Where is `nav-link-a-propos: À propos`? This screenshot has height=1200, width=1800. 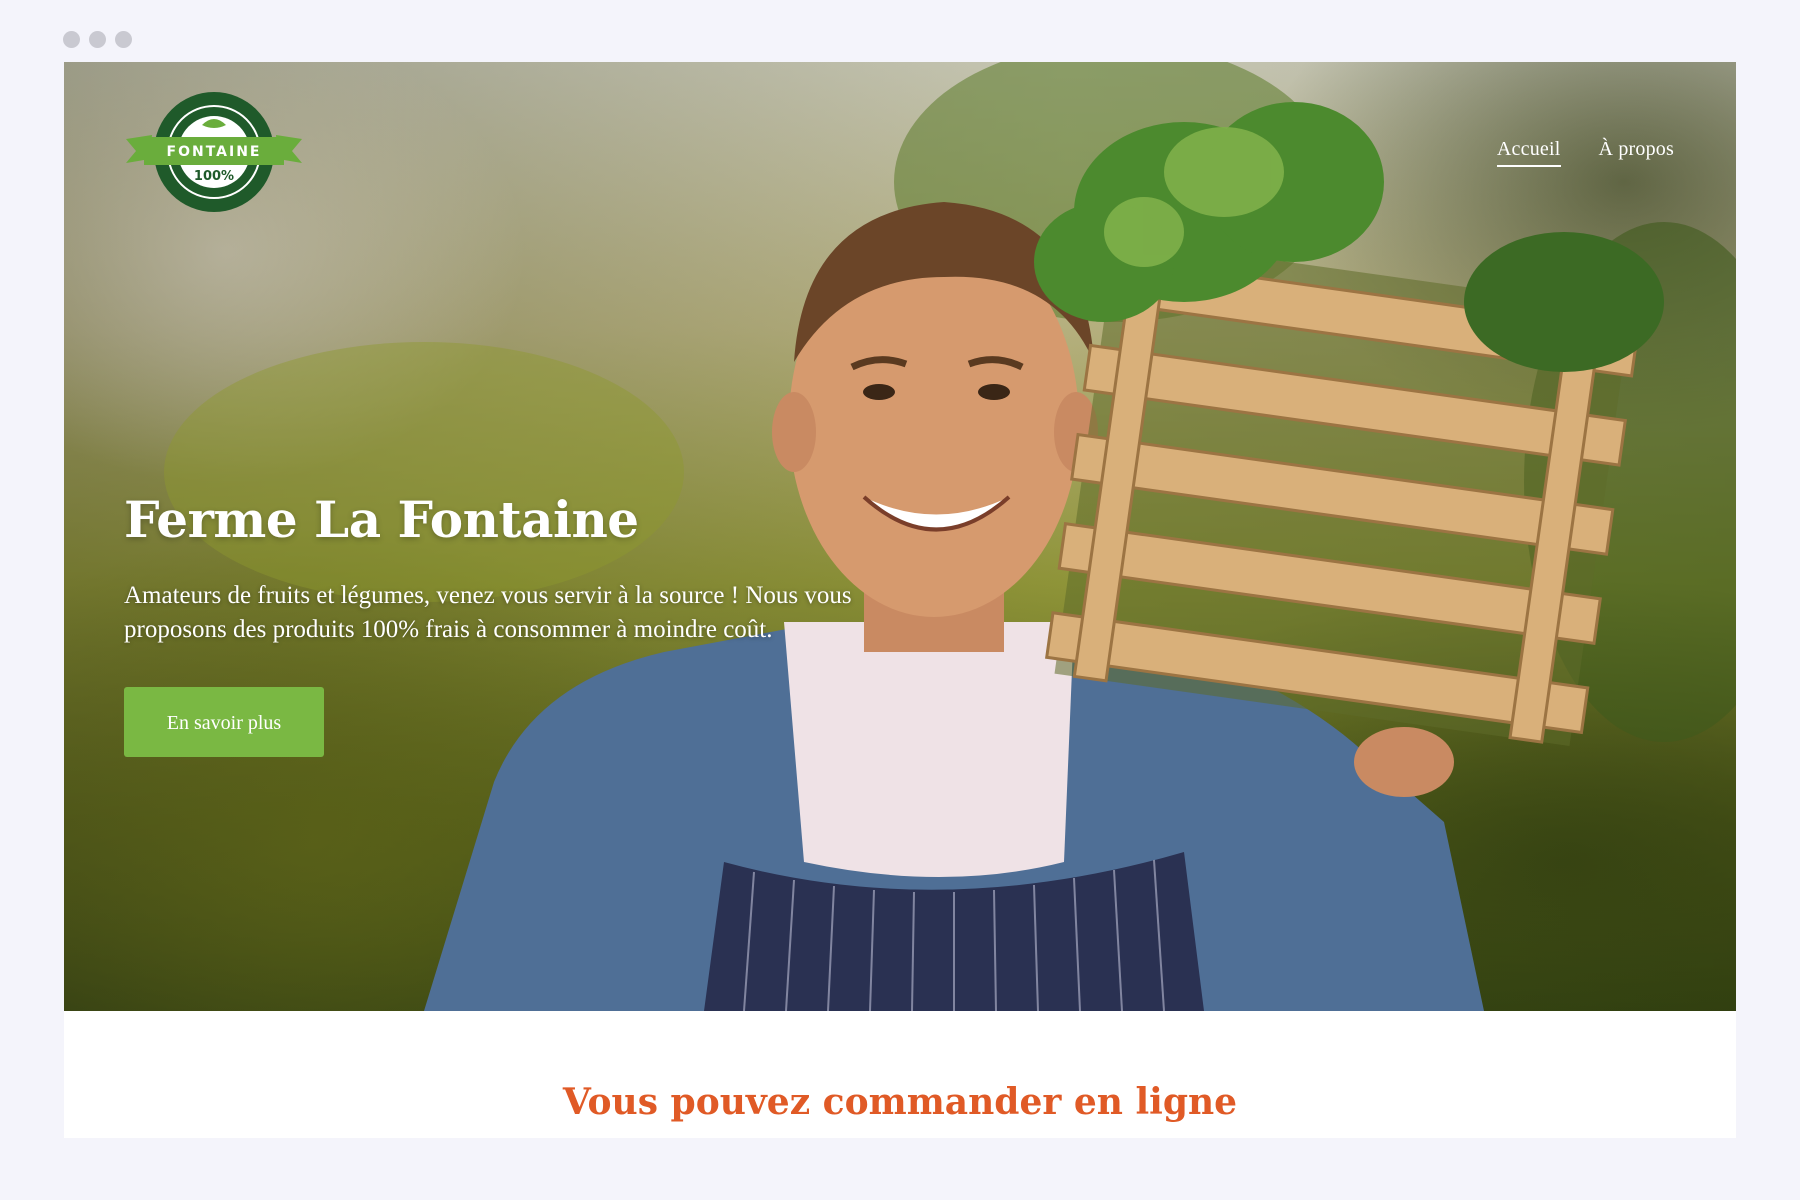
nav-link-a-propos: À propos is located at coordinates (1637, 152).